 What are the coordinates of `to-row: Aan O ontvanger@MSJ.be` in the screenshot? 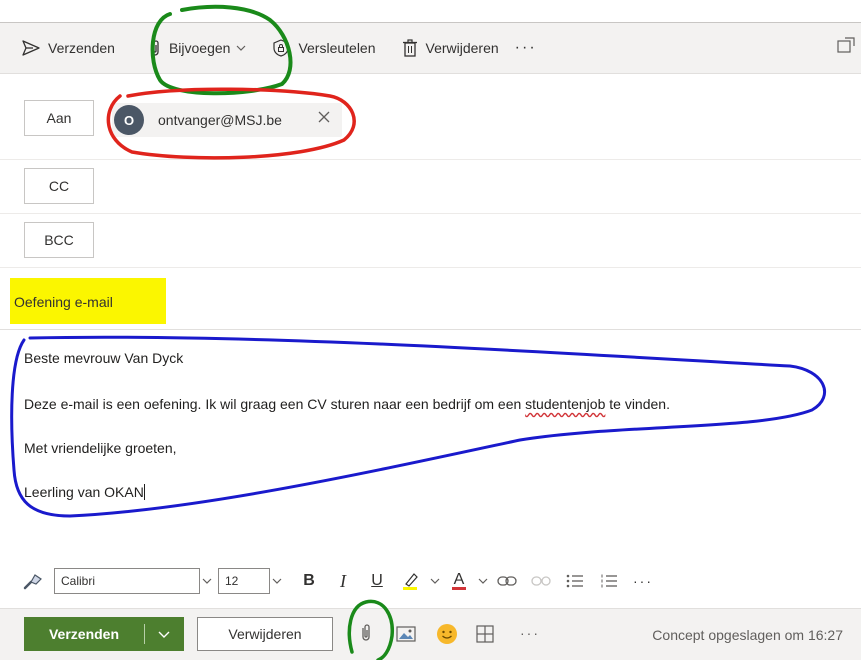 It's located at (430, 119).